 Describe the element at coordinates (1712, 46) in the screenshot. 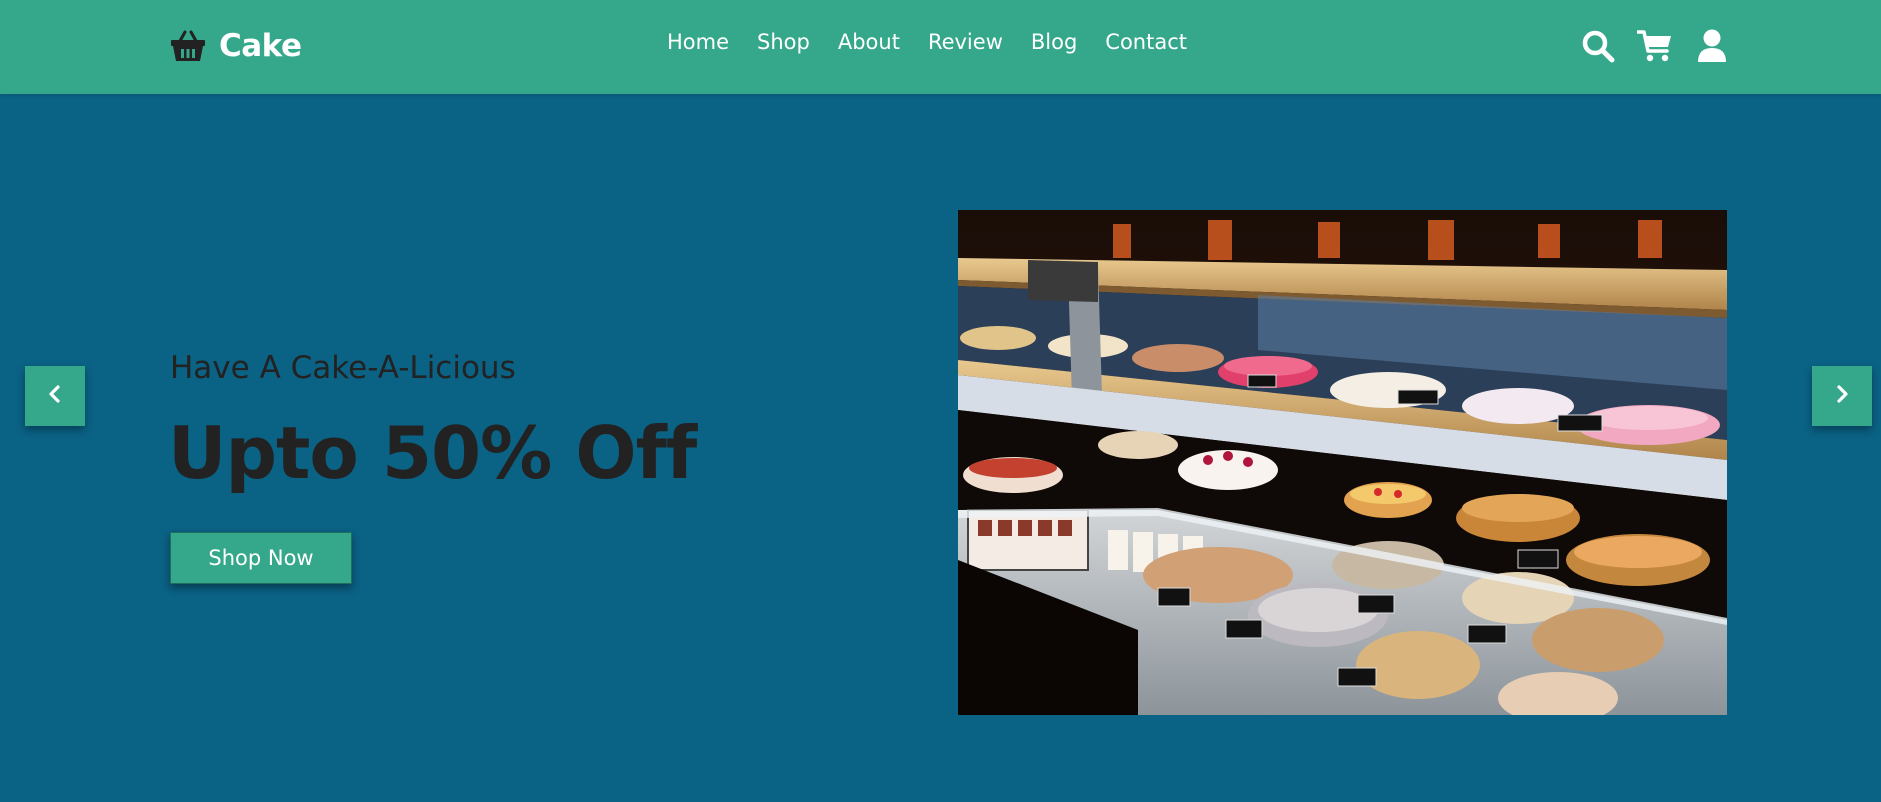

I see `user-icon` at that location.